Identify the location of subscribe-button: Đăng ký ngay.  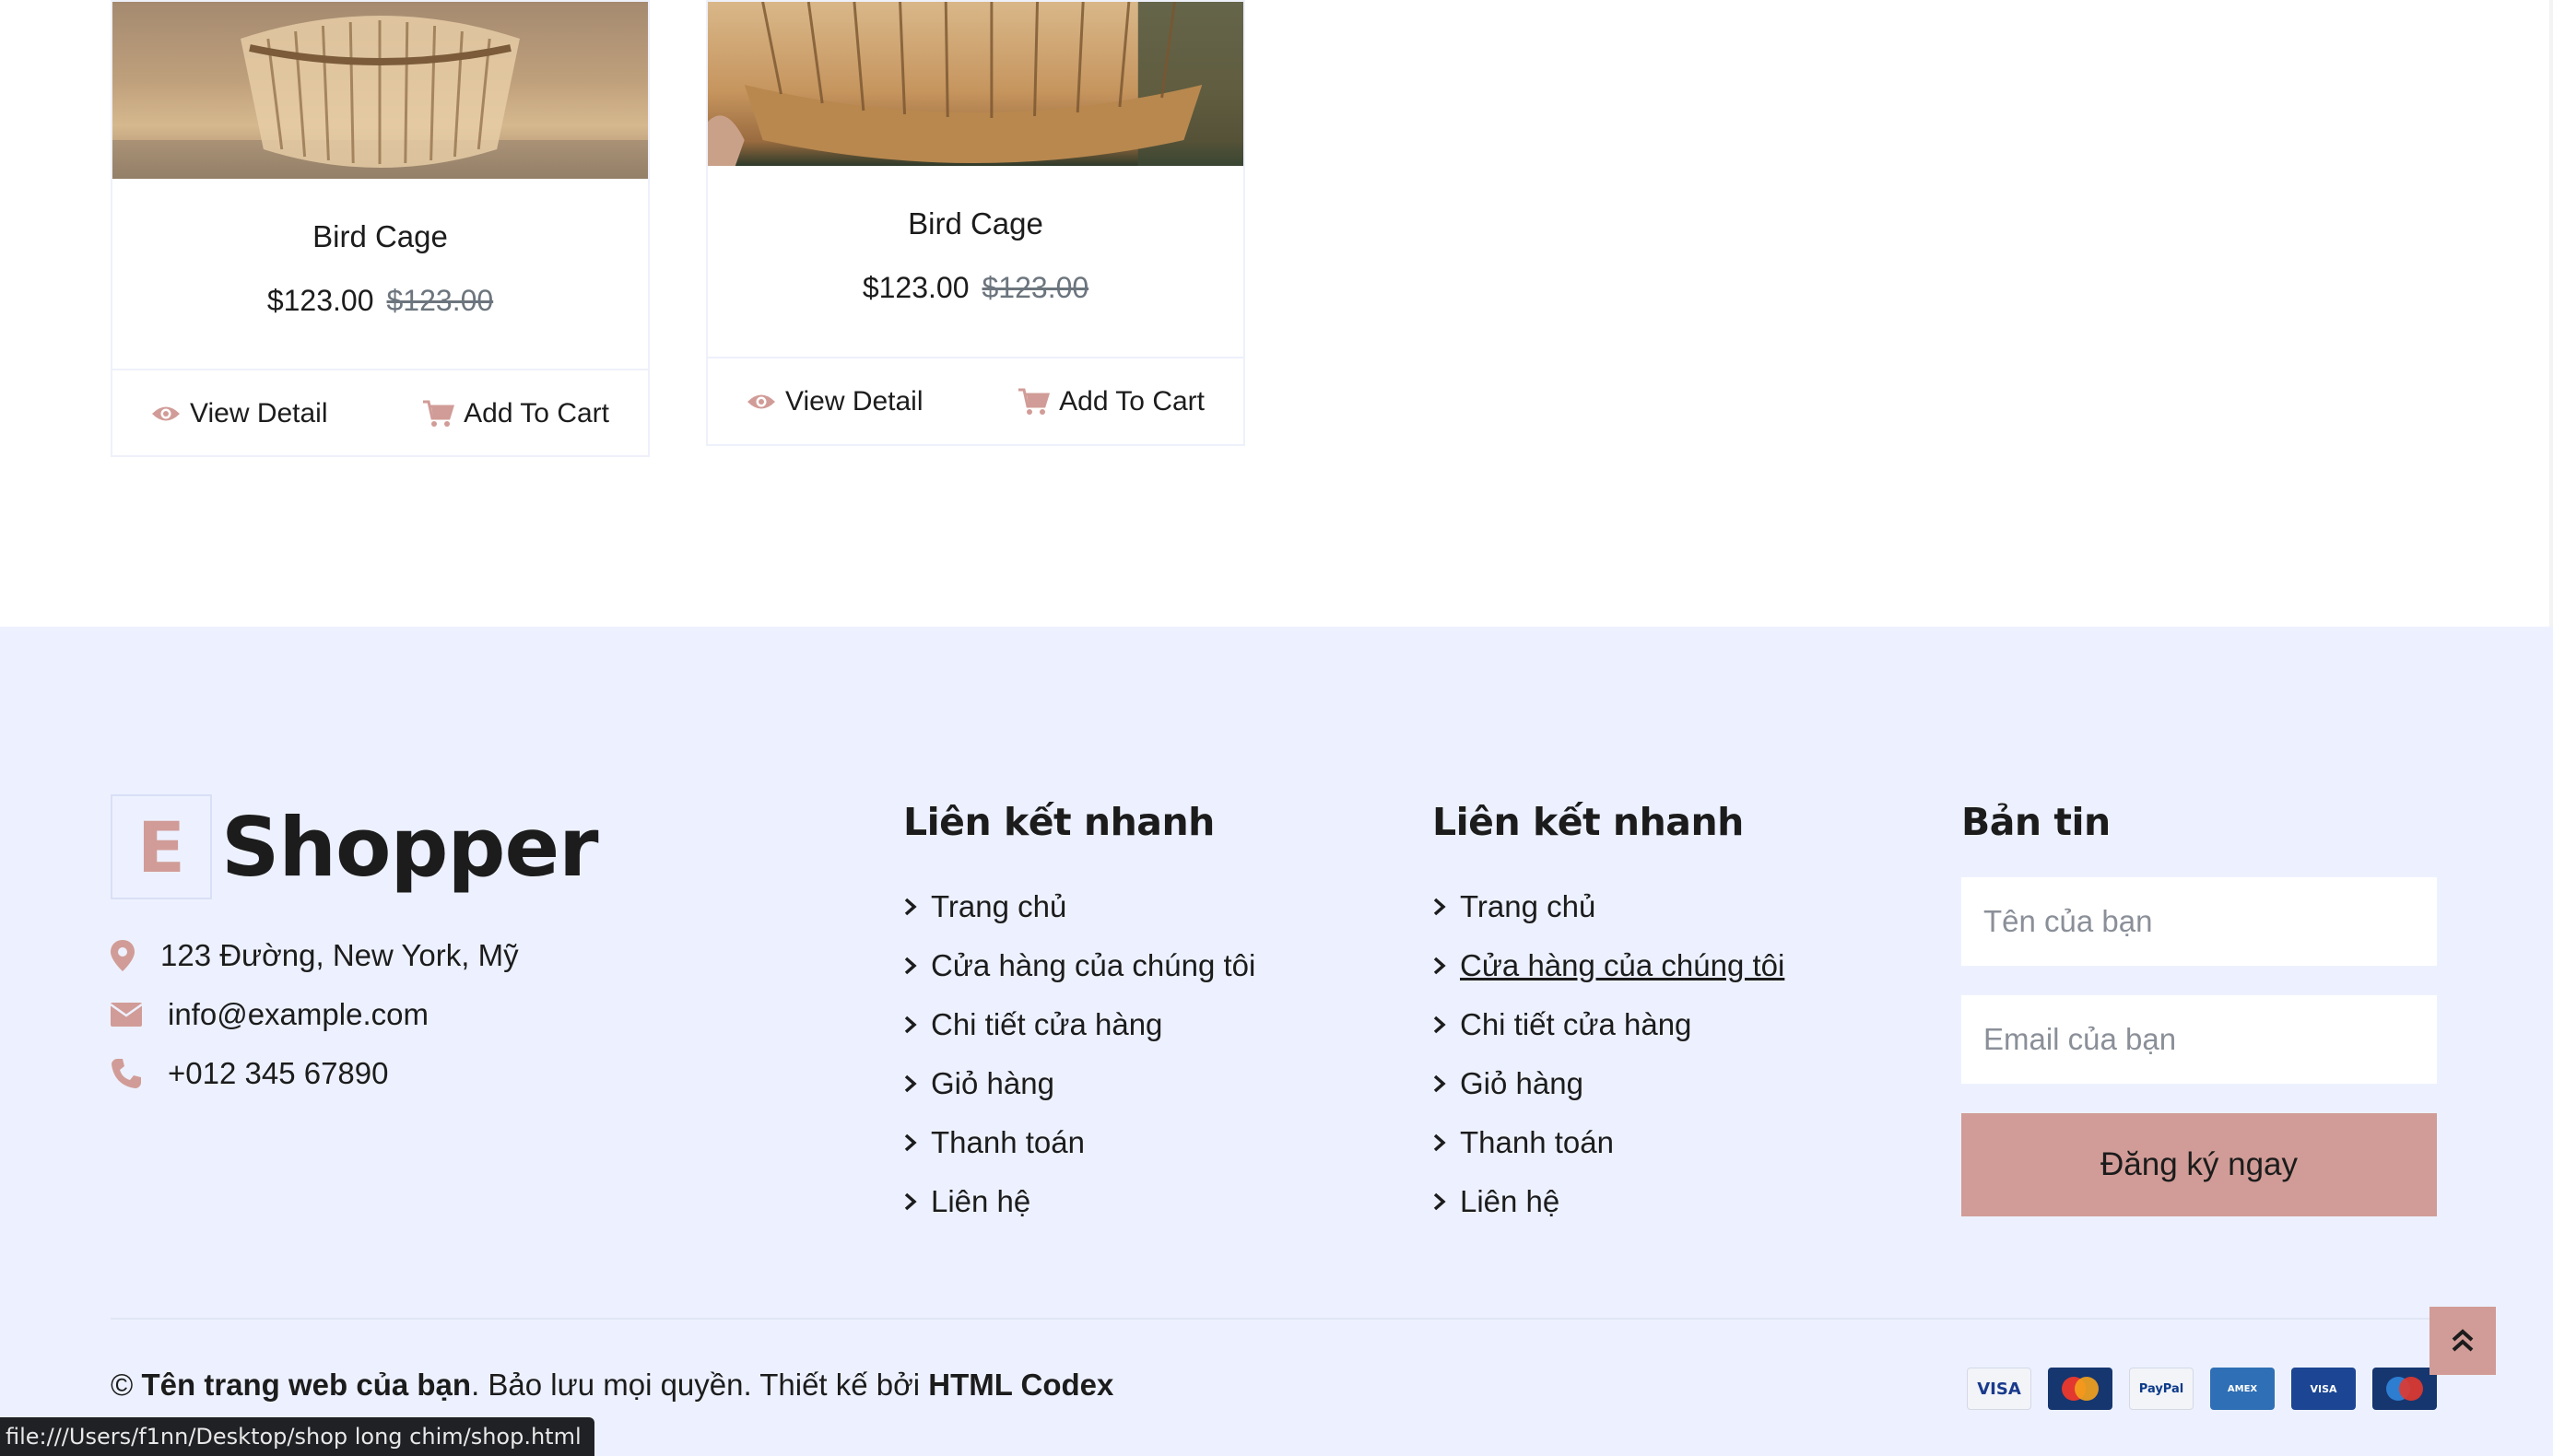
(2199, 1164).